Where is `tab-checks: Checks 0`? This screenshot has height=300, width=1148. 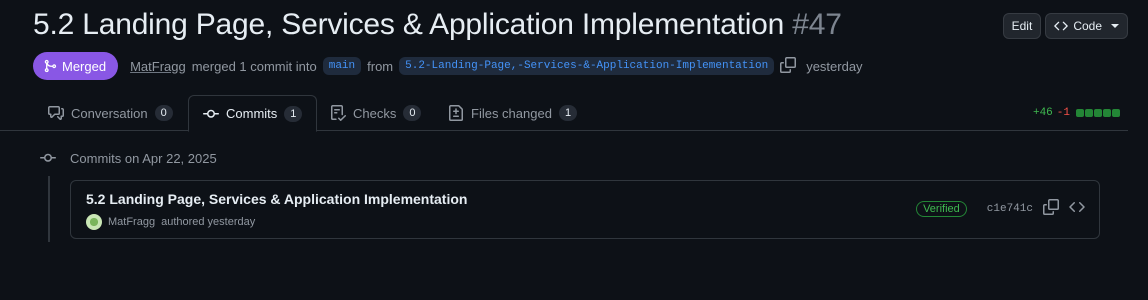
tab-checks: Checks 0 is located at coordinates (375, 113).